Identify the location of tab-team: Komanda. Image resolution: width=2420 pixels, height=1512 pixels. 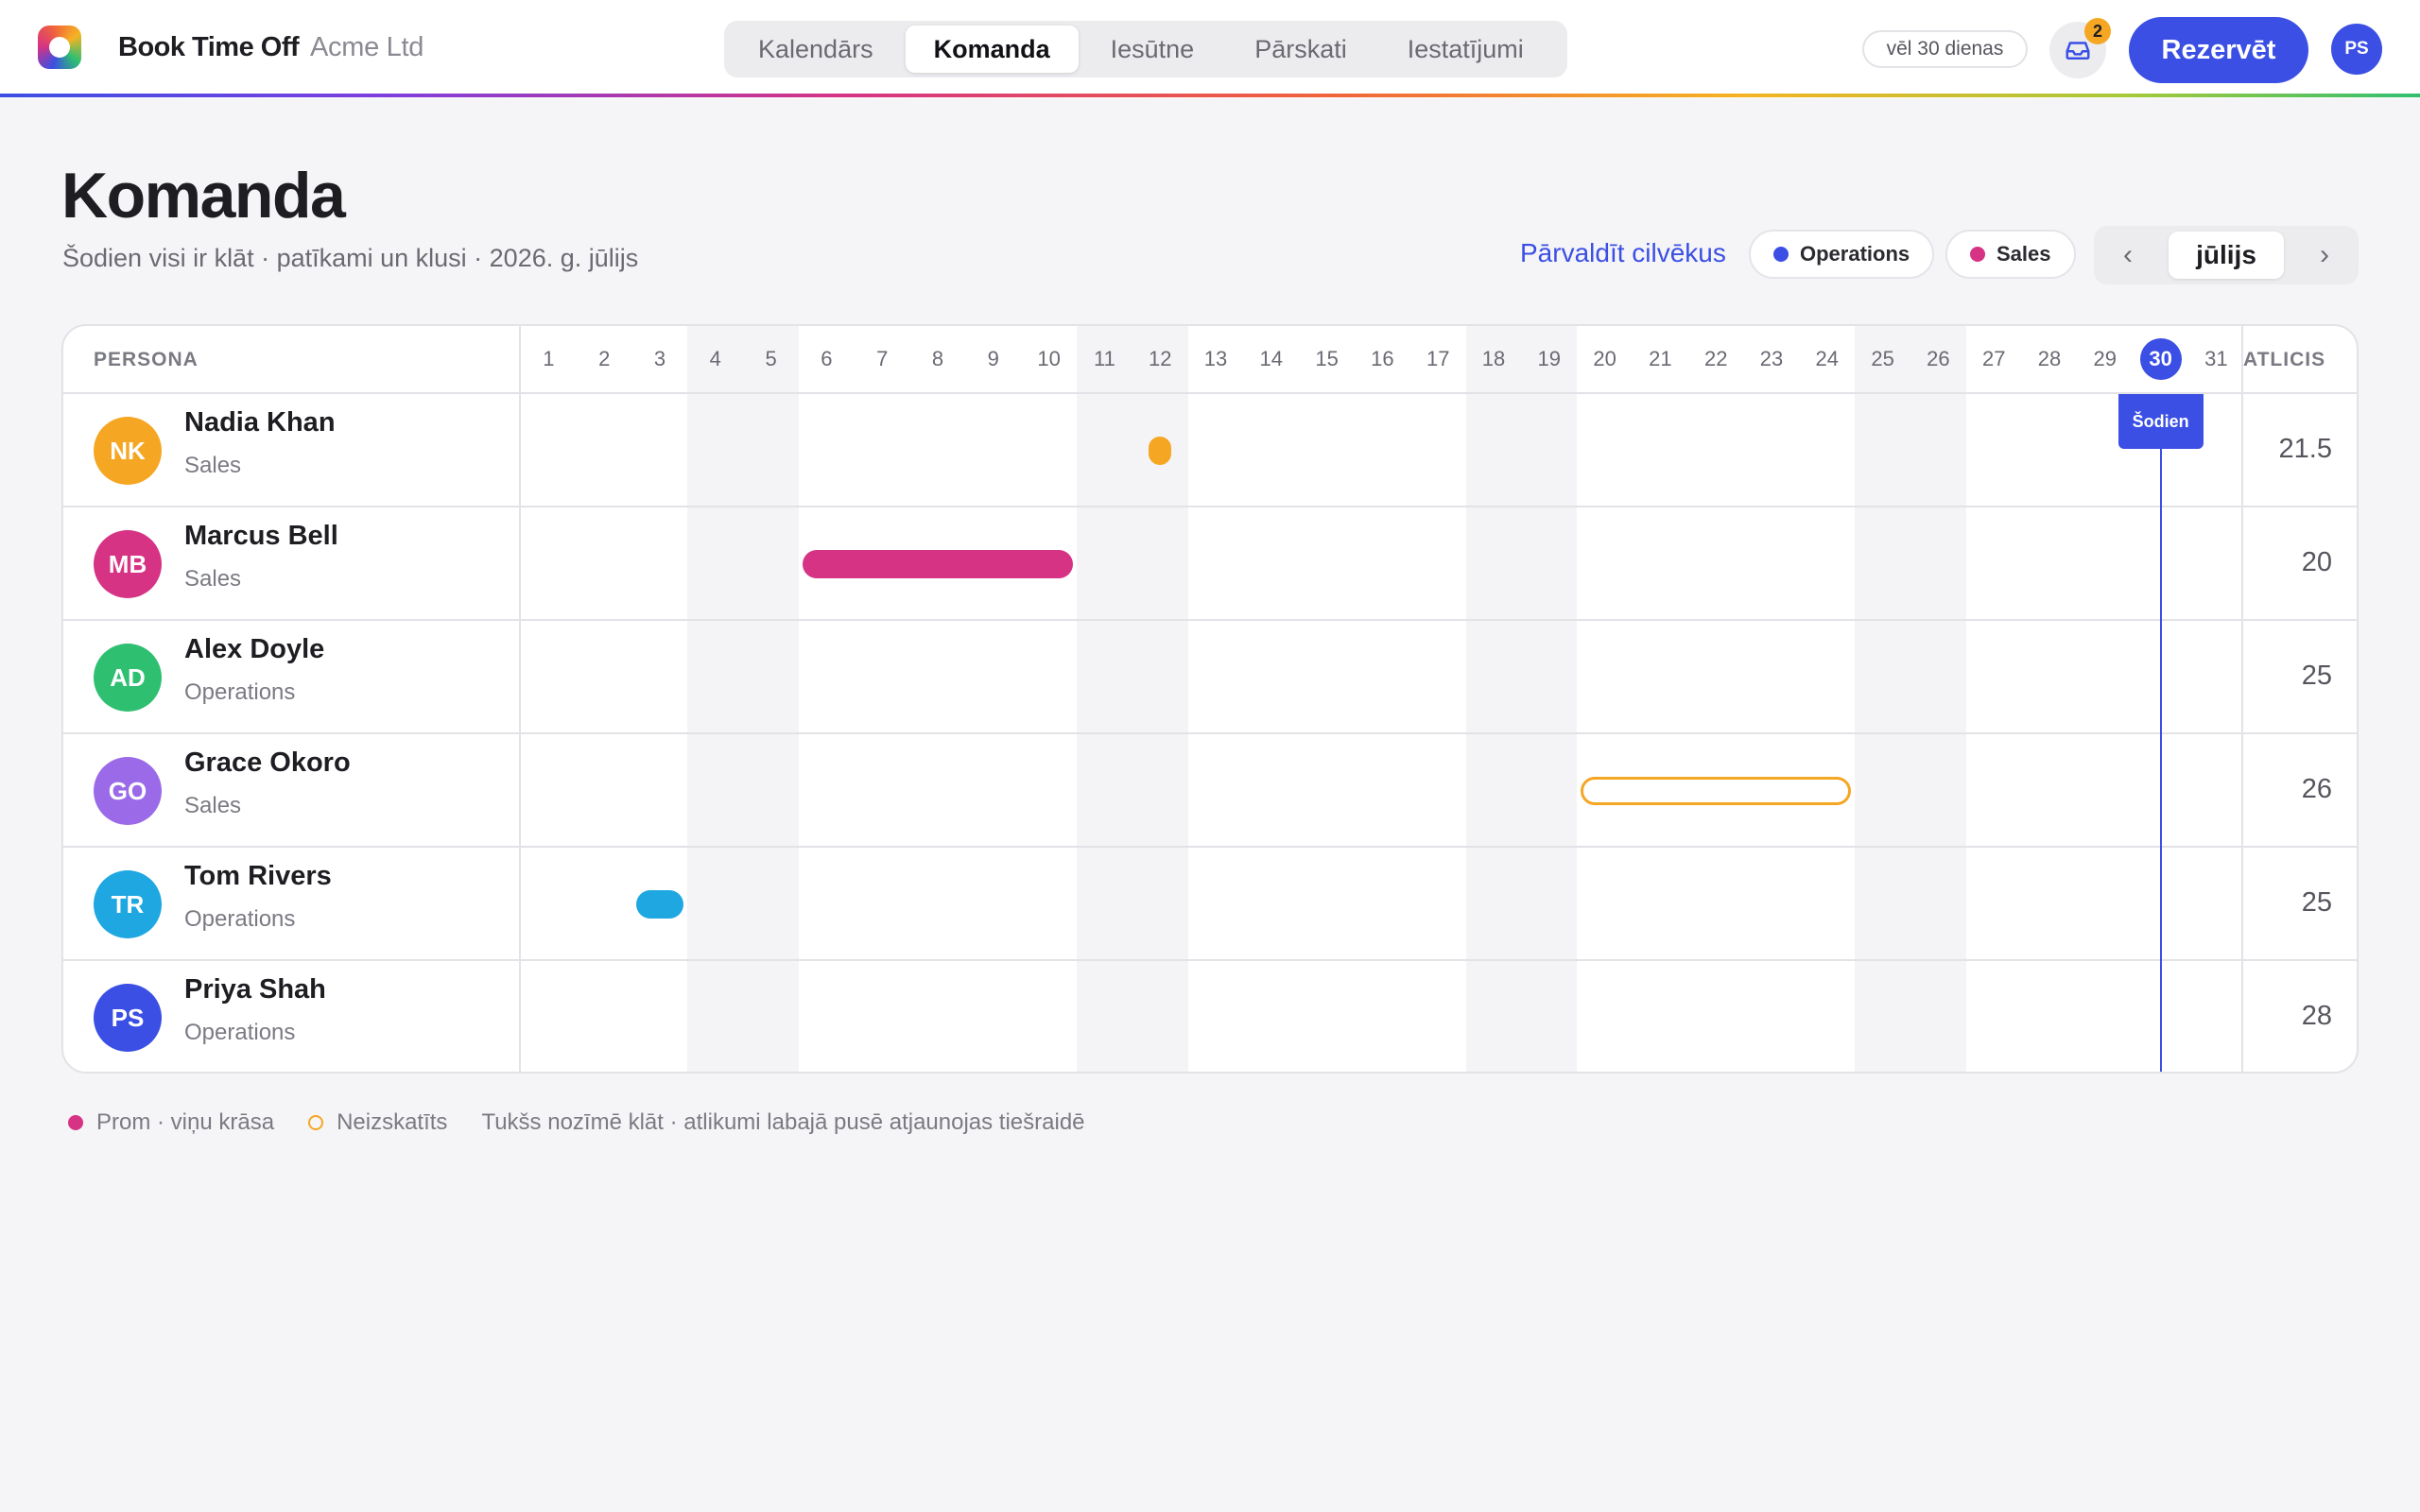
(992, 49).